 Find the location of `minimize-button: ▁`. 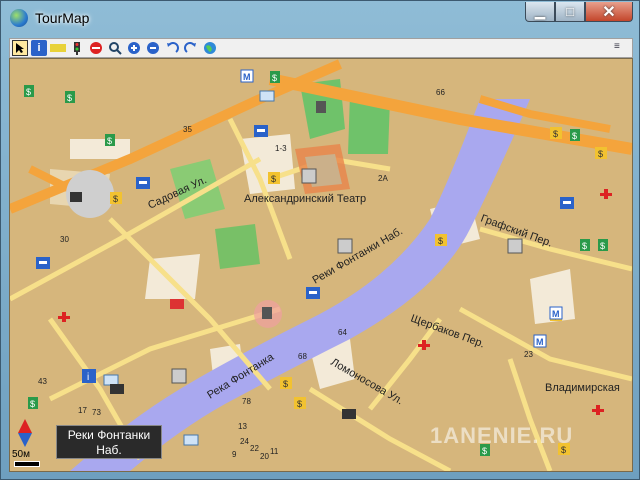

minimize-button: ▁ is located at coordinates (540, 12).